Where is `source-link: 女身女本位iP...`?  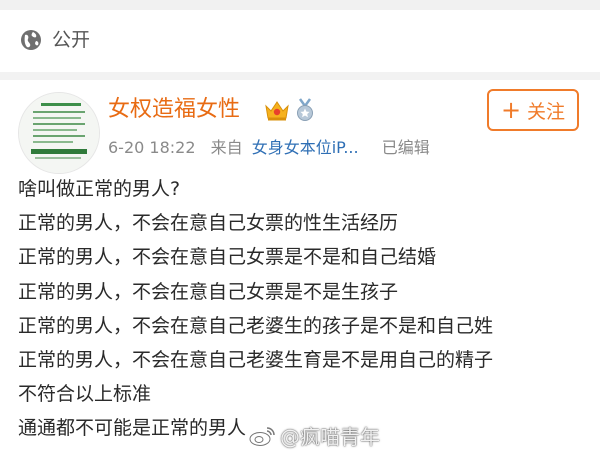 source-link: 女身女本位iP... is located at coordinates (305, 147).